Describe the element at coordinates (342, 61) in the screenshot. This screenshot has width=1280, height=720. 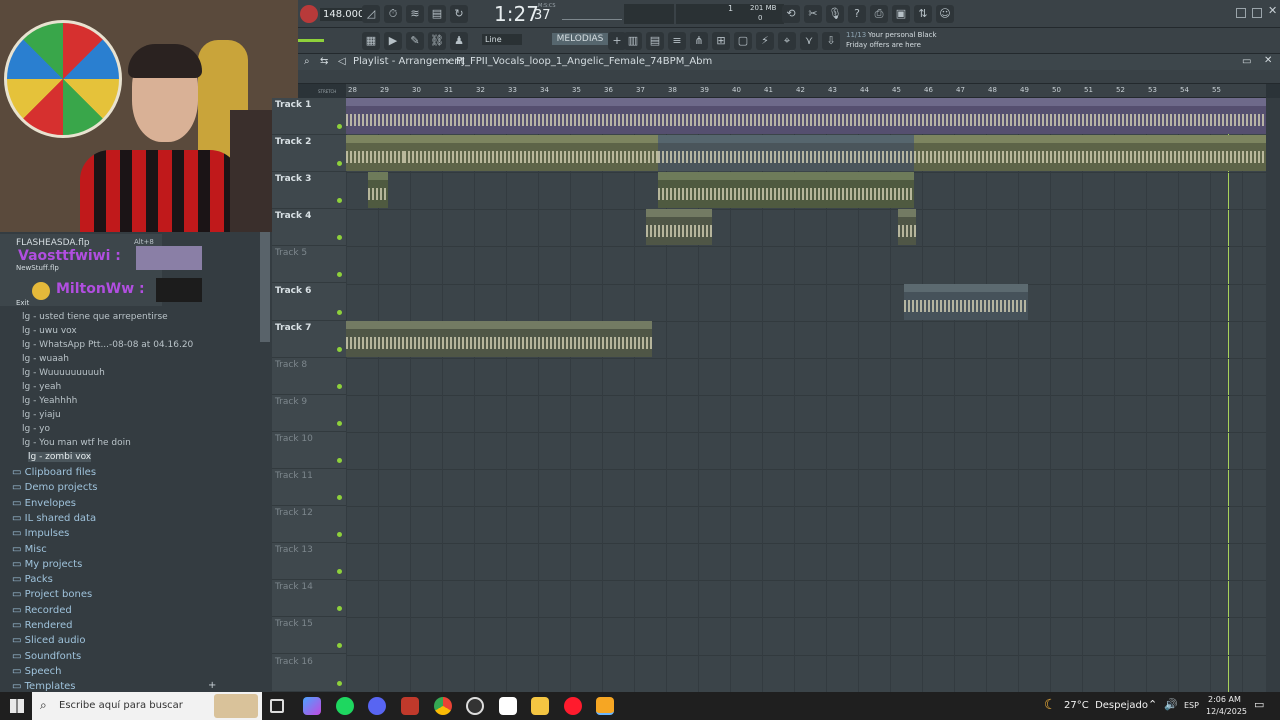
I see `playlist-back-icon: ◁` at that location.